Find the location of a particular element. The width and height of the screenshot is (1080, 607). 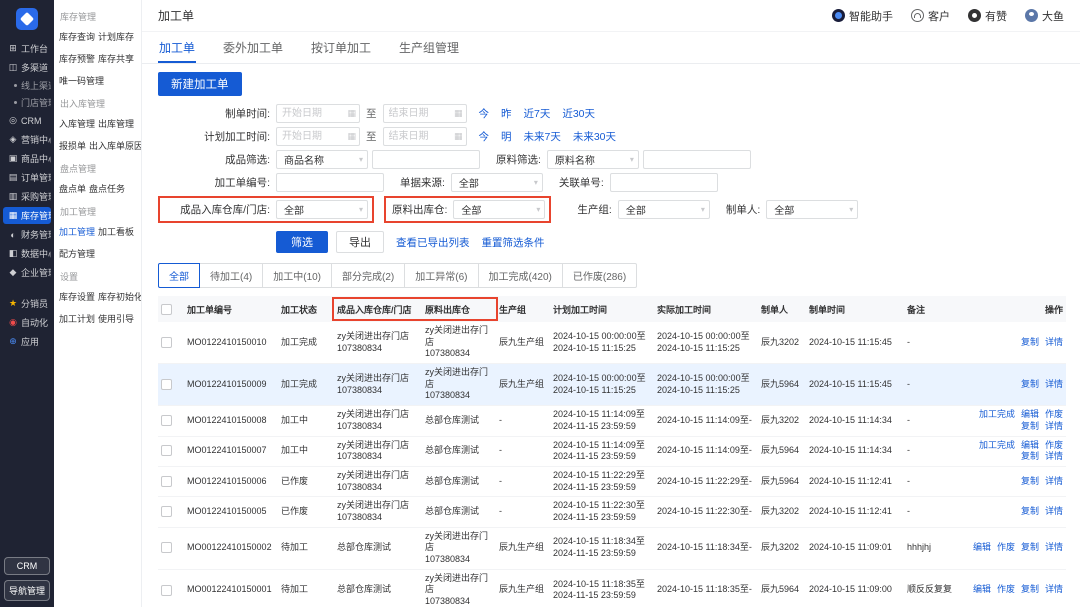

out-warehouse-select: 全部 ▾ is located at coordinates (499, 209).